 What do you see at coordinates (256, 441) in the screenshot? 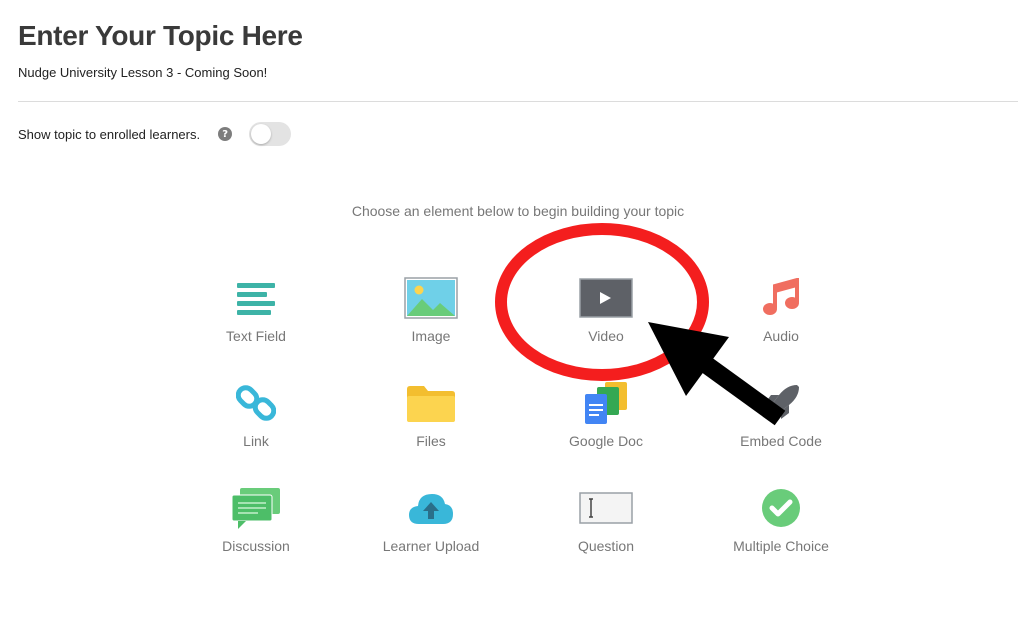
I see `element-label: Link` at bounding box center [256, 441].